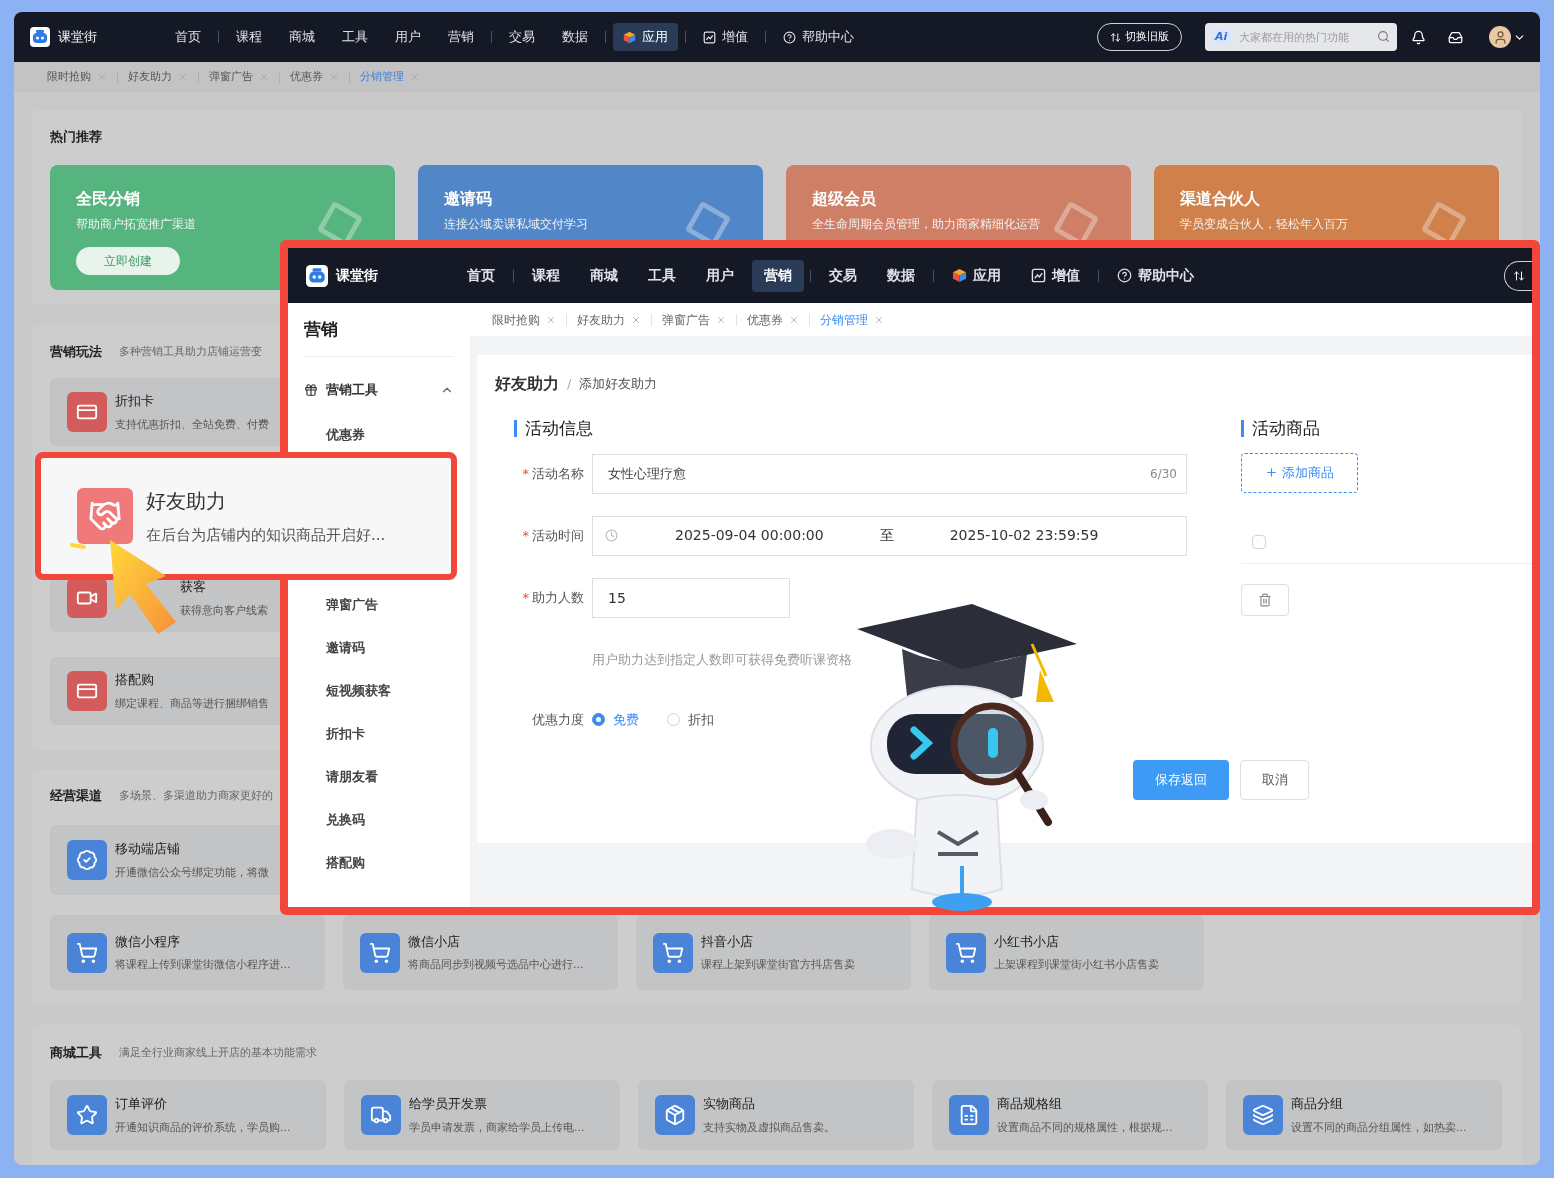 The width and height of the screenshot is (1554, 1178). Describe the element at coordinates (76, 796) in the screenshot. I see `section-title: 经营渠道` at that location.